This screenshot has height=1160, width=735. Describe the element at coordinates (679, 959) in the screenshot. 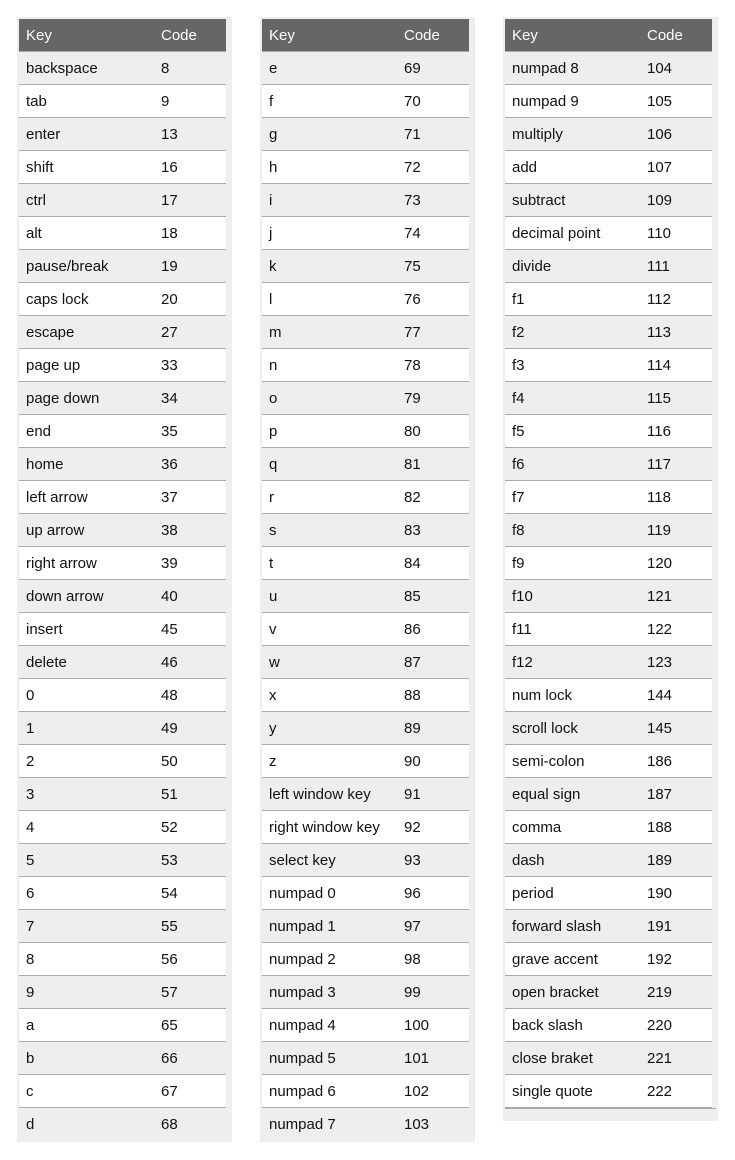

I see `key-code-cell: 192` at that location.